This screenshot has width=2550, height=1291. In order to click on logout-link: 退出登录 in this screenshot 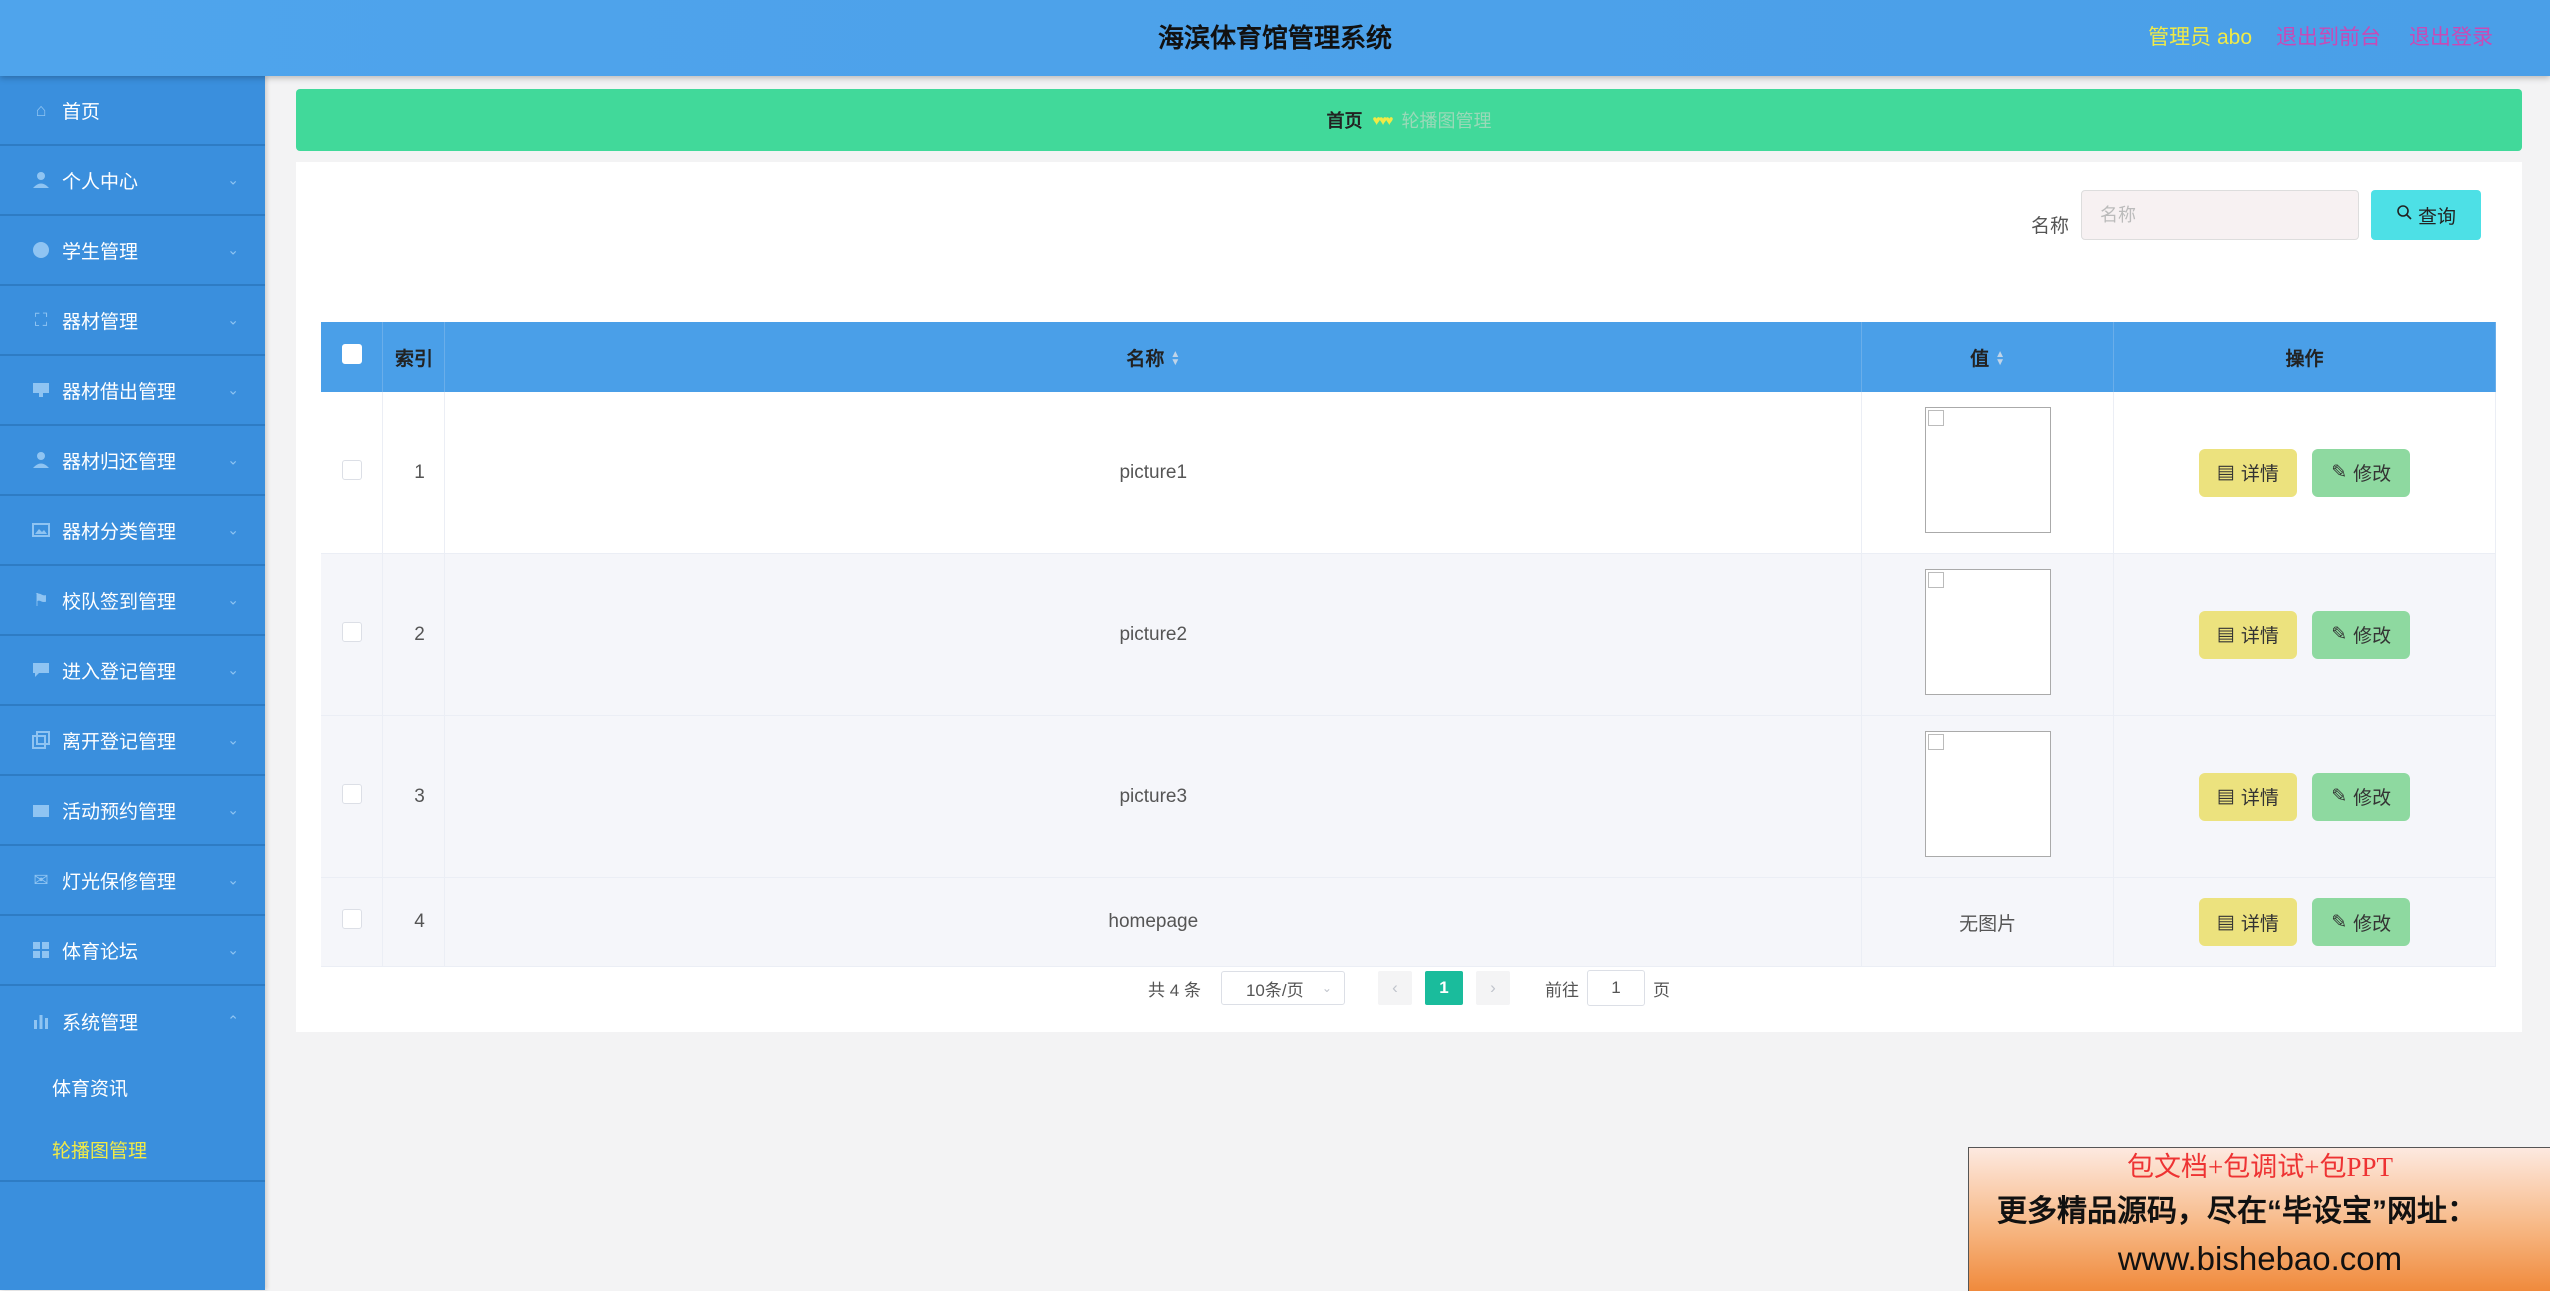, I will do `click(2451, 38)`.